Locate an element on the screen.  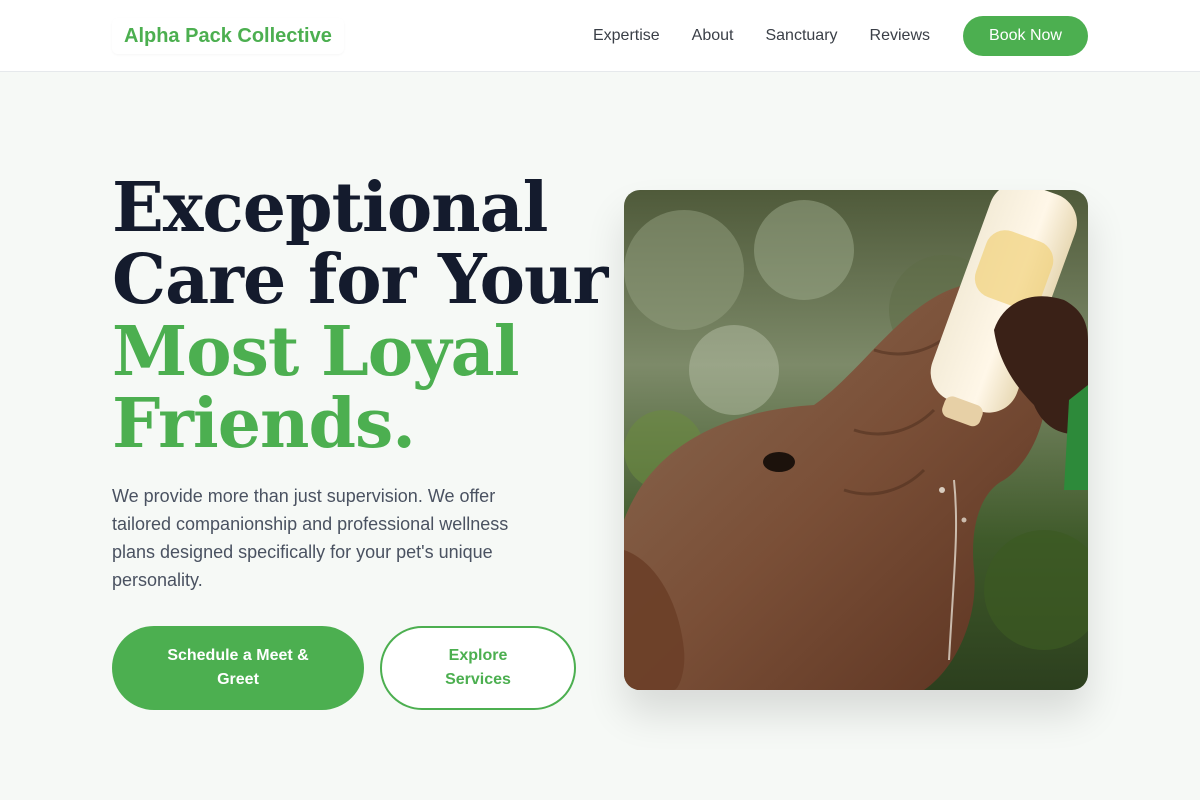
book-now-button: Book Now is located at coordinates (1025, 36).